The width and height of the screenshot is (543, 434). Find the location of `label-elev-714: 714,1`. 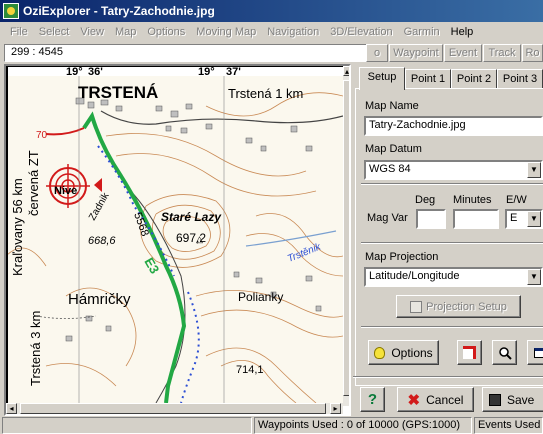

label-elev-714: 714,1 is located at coordinates (250, 370).